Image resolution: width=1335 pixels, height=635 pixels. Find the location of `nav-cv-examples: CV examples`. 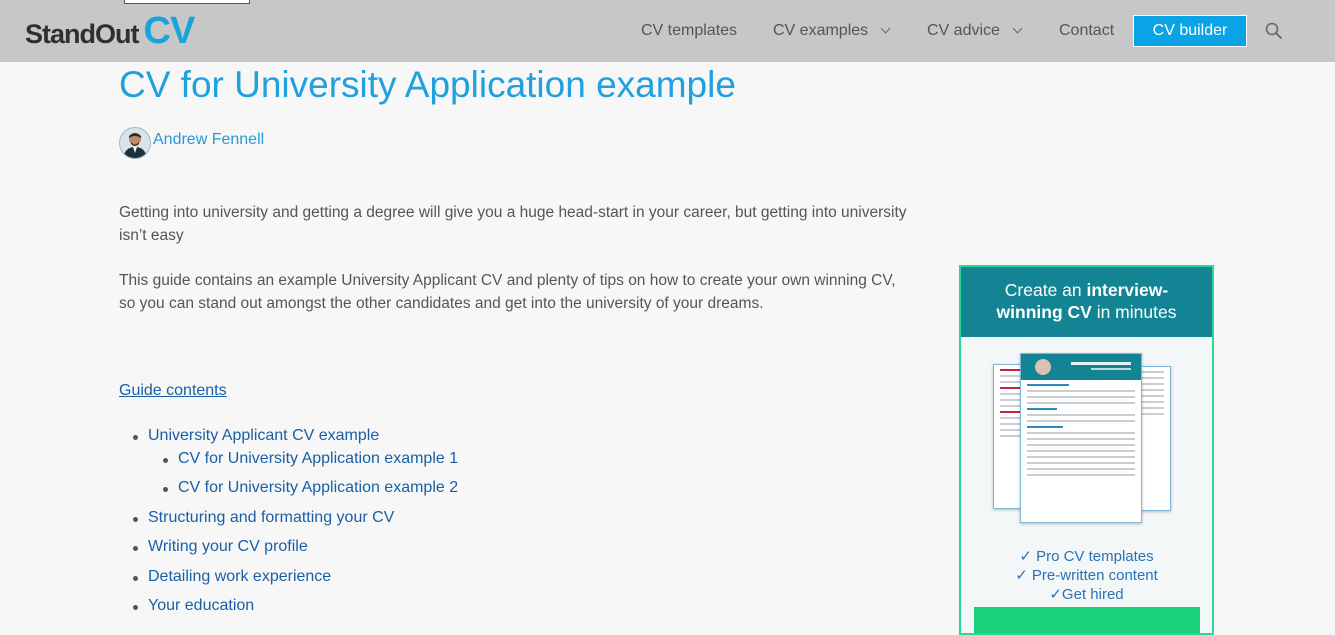

nav-cv-examples: CV examples is located at coordinates (832, 31).